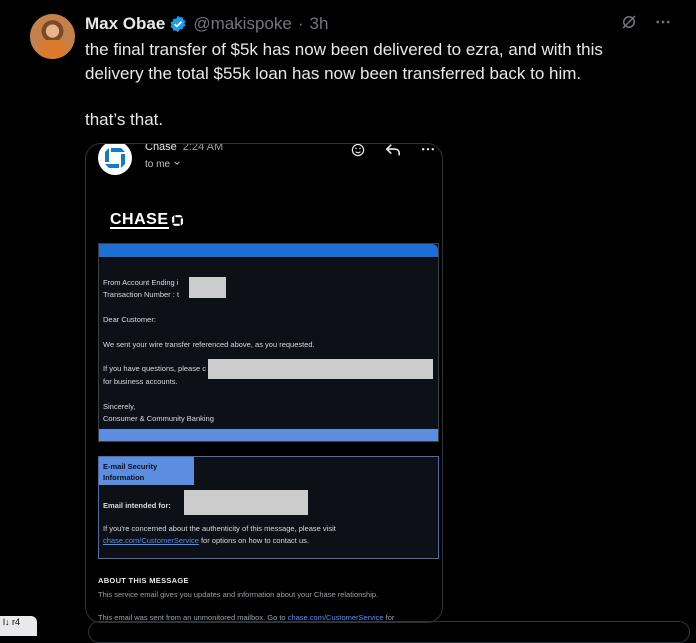 Image resolution: width=696 pixels, height=643 pixels. What do you see at coordinates (242, 24) in the screenshot?
I see `author-handle: @makispoke` at bounding box center [242, 24].